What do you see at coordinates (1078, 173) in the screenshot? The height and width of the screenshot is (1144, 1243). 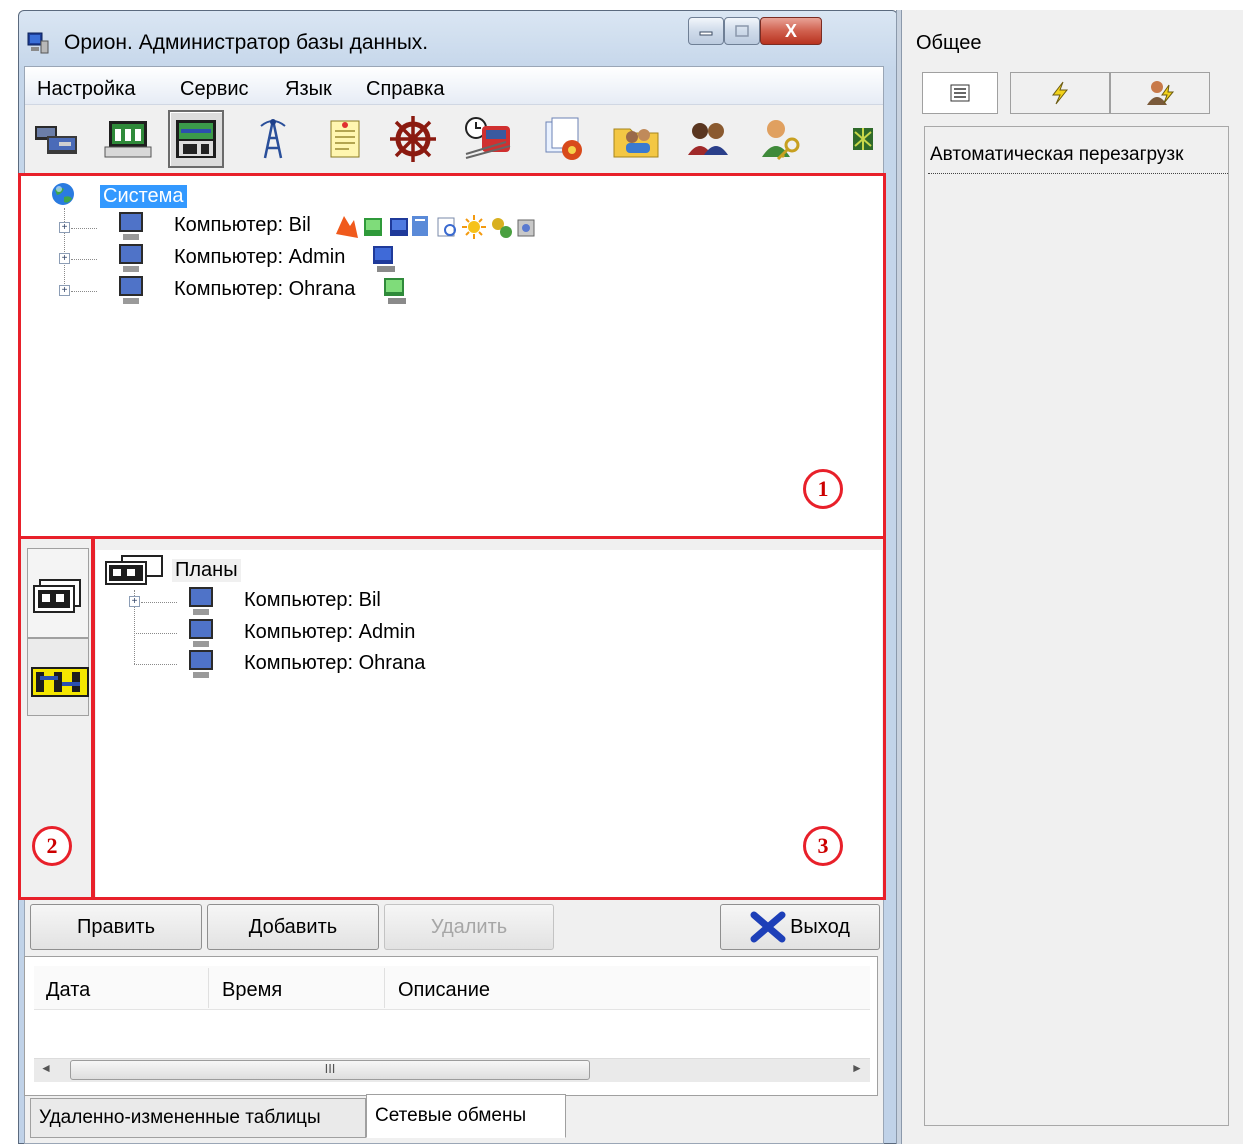 I see `field-underline` at bounding box center [1078, 173].